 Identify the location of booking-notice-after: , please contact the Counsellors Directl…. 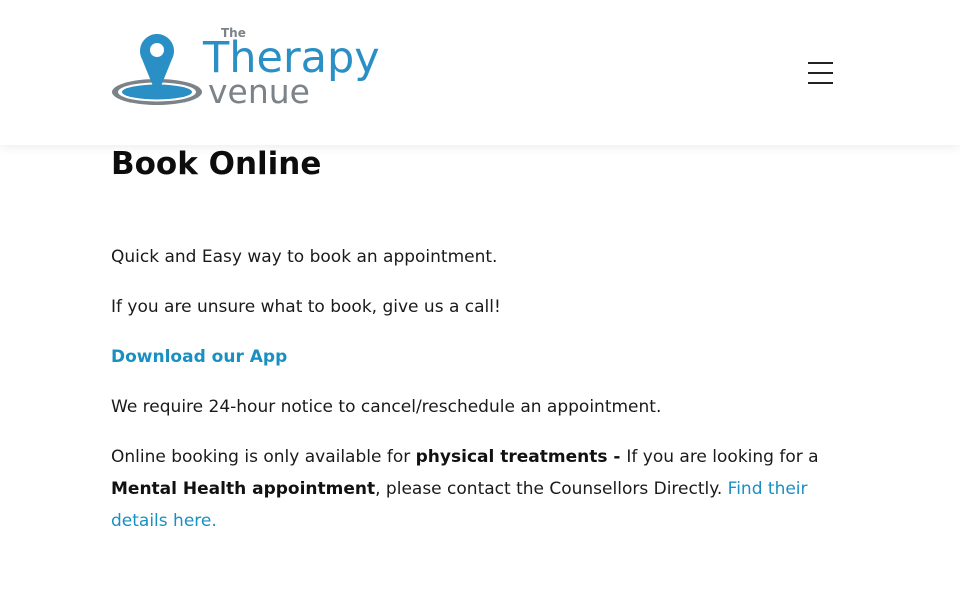
(551, 489).